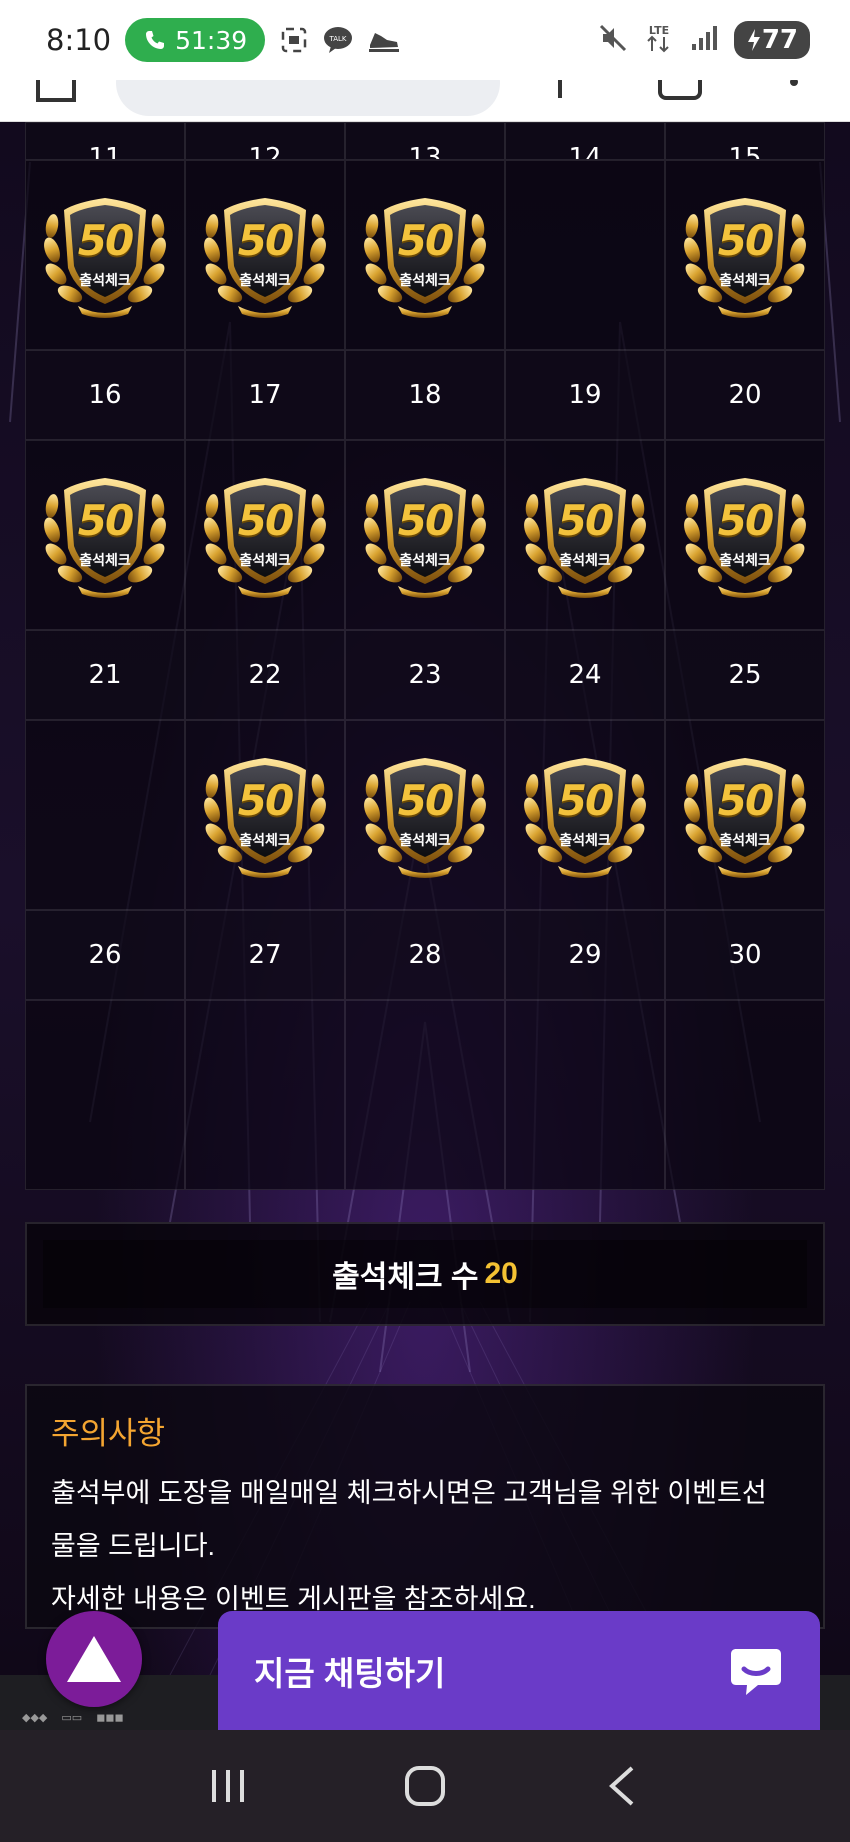 This screenshot has width=850, height=1842. Describe the element at coordinates (425, 1786) in the screenshot. I see `home-button` at that location.